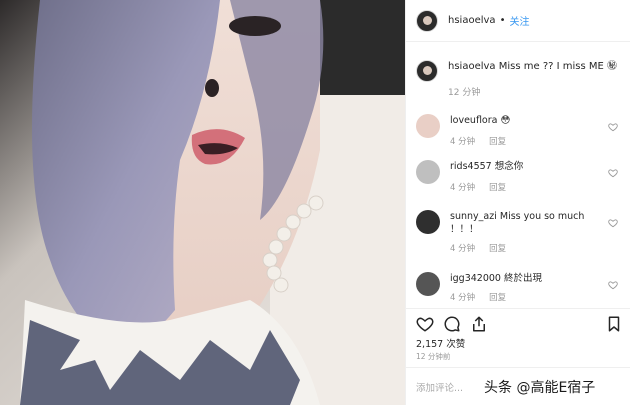 The height and width of the screenshot is (405, 630). Describe the element at coordinates (475, 278) in the screenshot. I see `comment-user: igg342000` at that location.